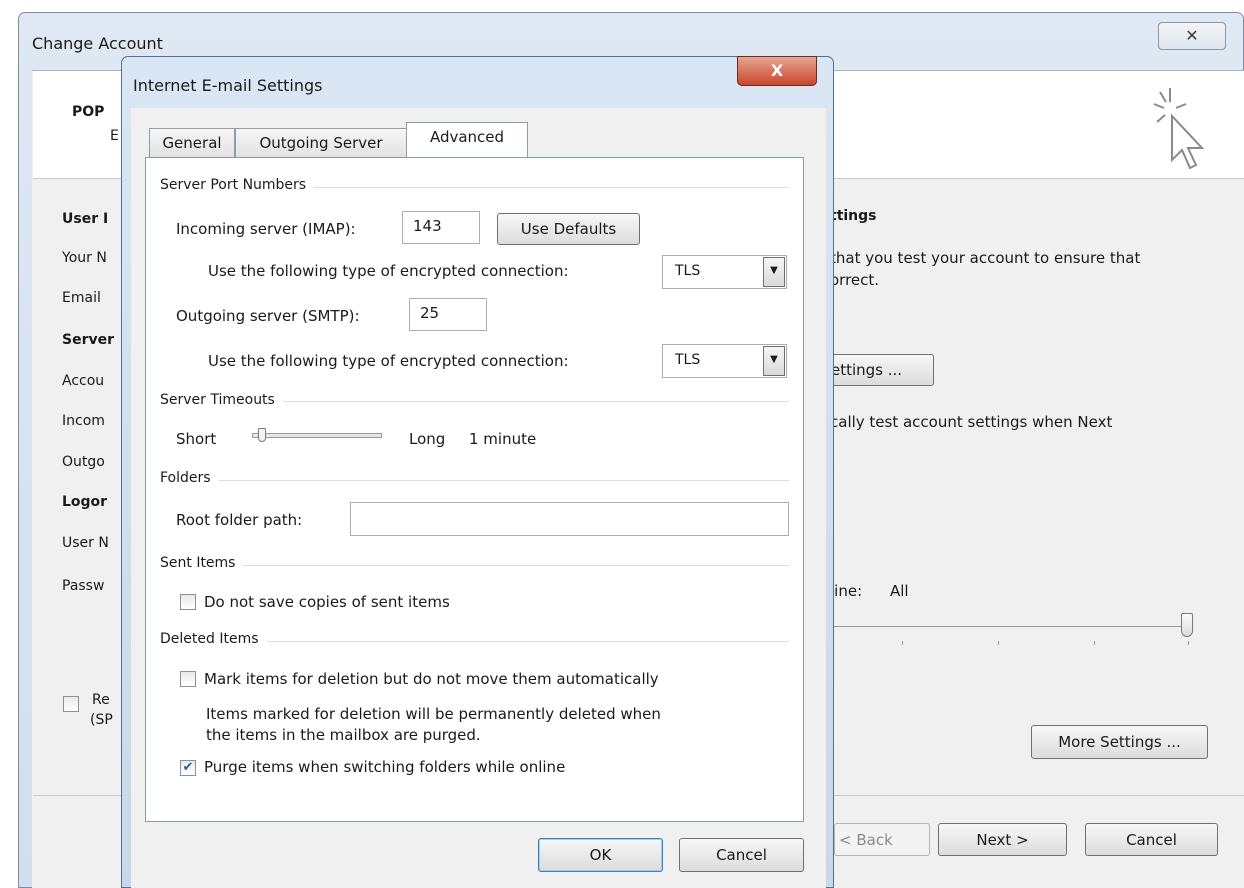 The height and width of the screenshot is (888, 1244). What do you see at coordinates (88, 340) in the screenshot?
I see `server-info-heading: Server` at bounding box center [88, 340].